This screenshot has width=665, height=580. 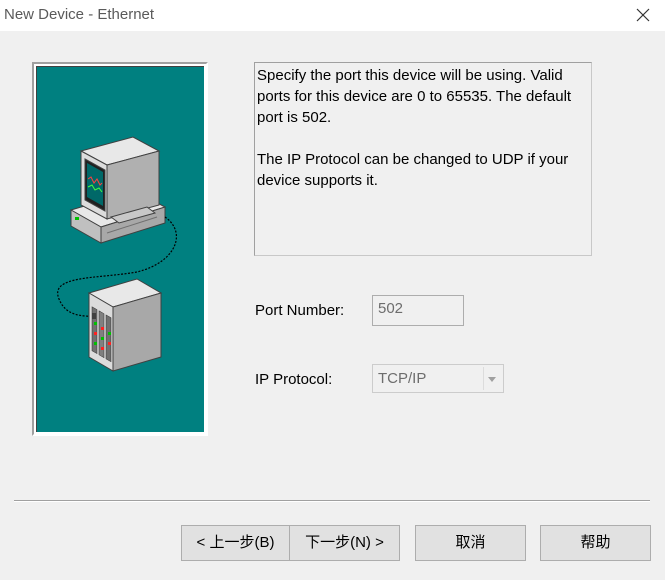 I want to click on network-device-icon, so click(x=125, y=325).